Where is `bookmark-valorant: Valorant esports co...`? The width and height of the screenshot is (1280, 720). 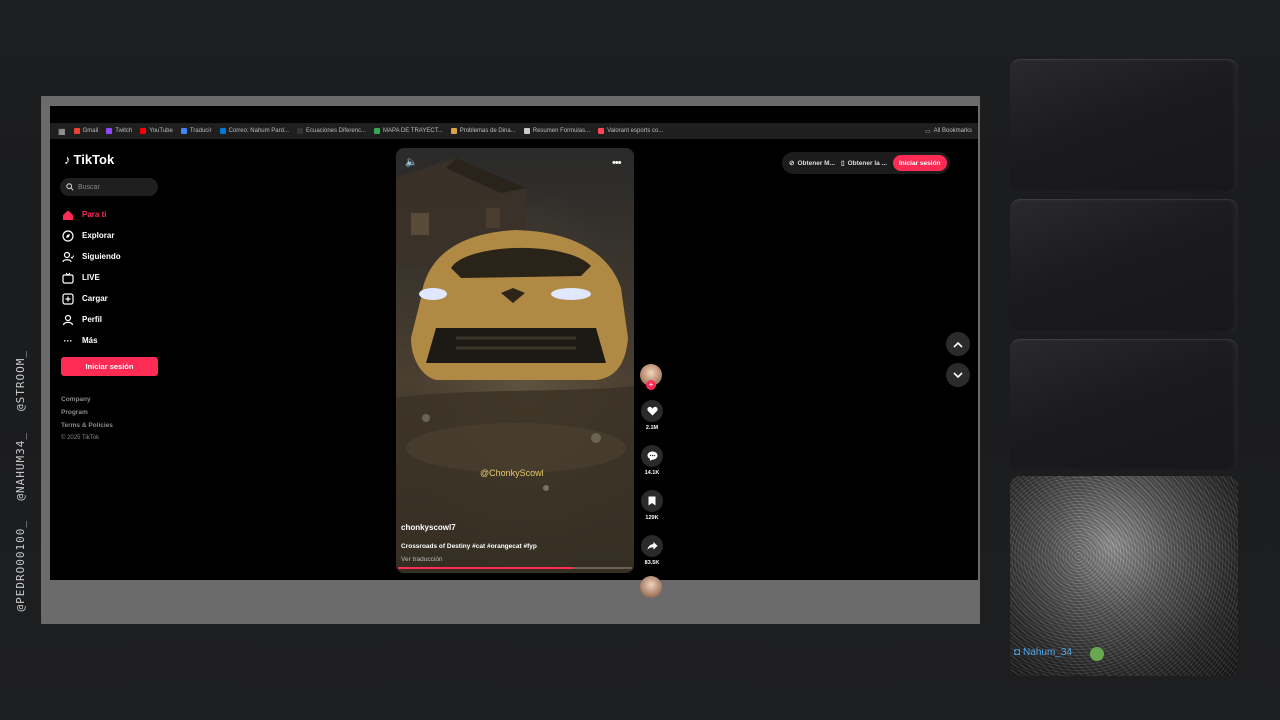
bookmark-valorant: Valorant esports co... is located at coordinates (630, 131).